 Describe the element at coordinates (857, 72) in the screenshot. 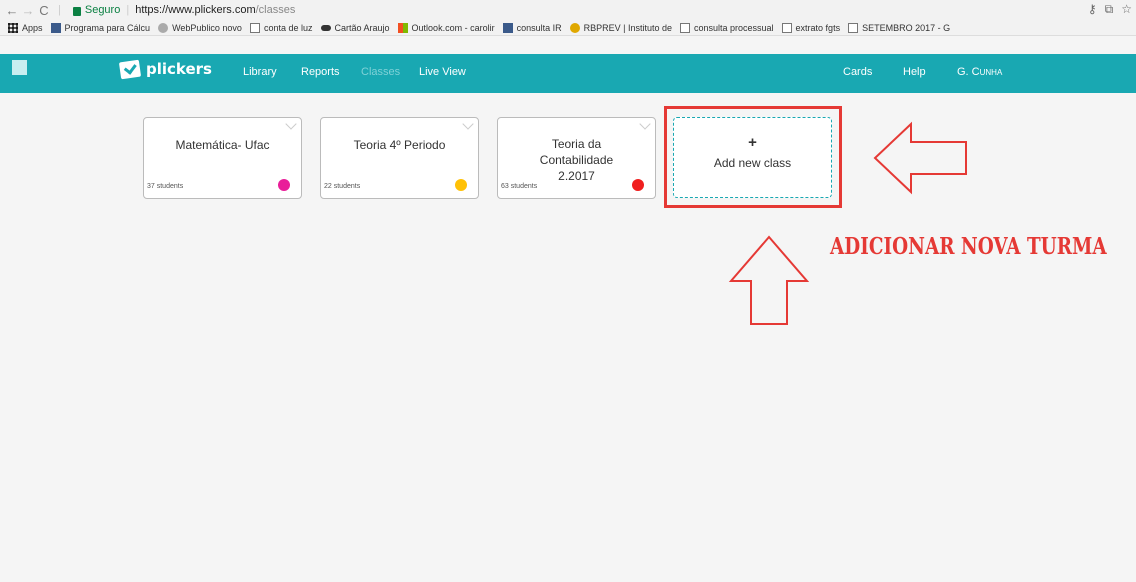

I see `nav-cards: Cards` at that location.